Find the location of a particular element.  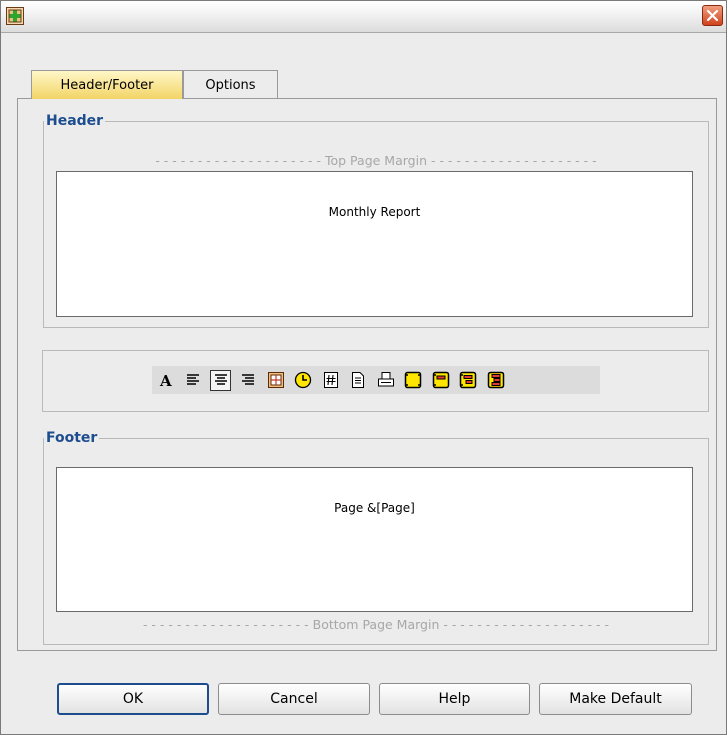

insert-time-button is located at coordinates (303, 380).